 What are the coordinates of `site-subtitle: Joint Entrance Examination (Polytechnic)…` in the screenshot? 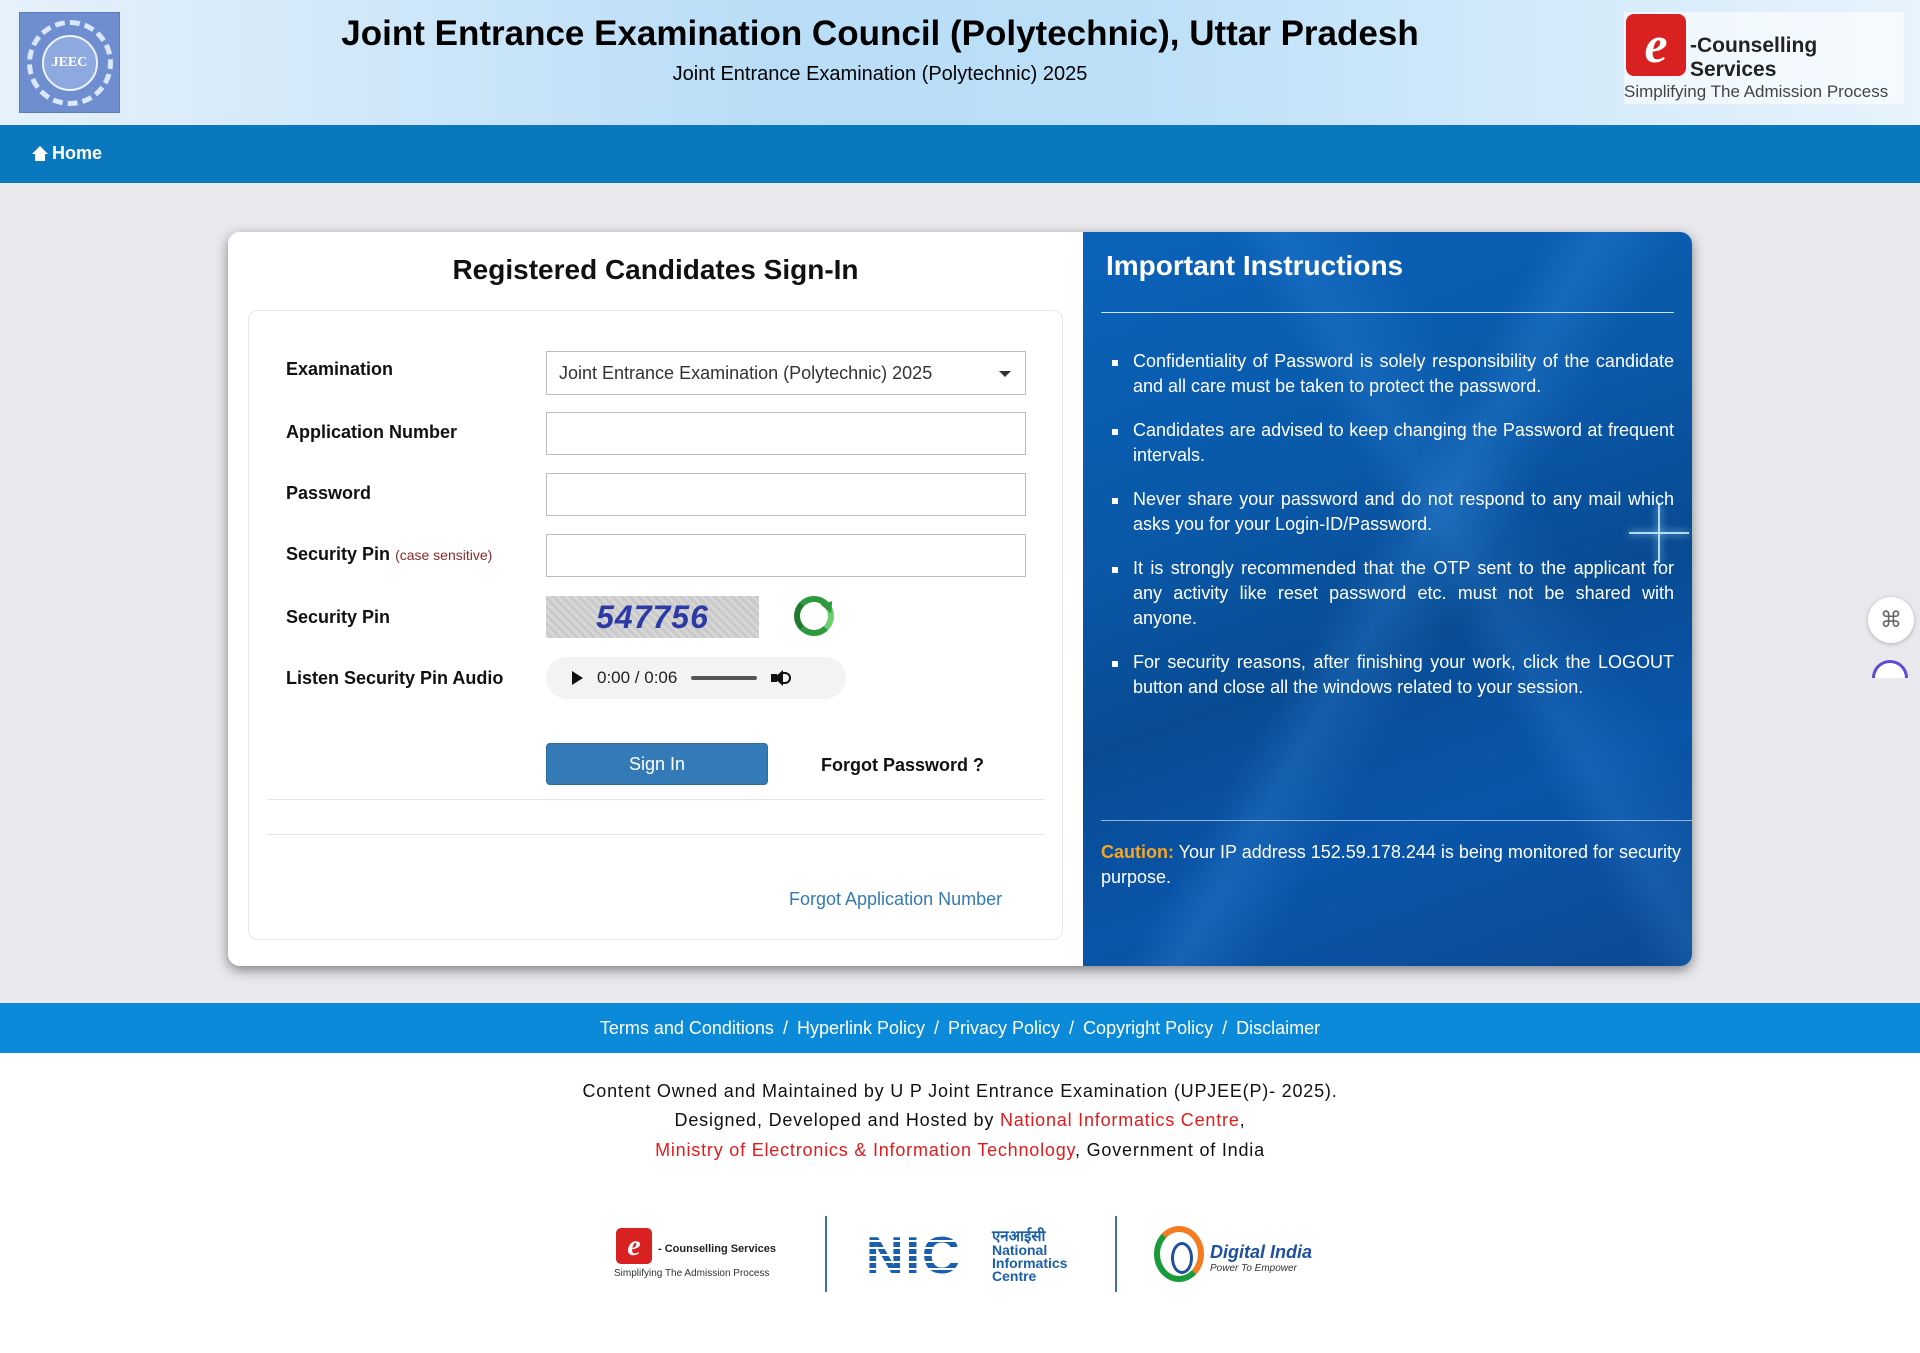 It's located at (880, 74).